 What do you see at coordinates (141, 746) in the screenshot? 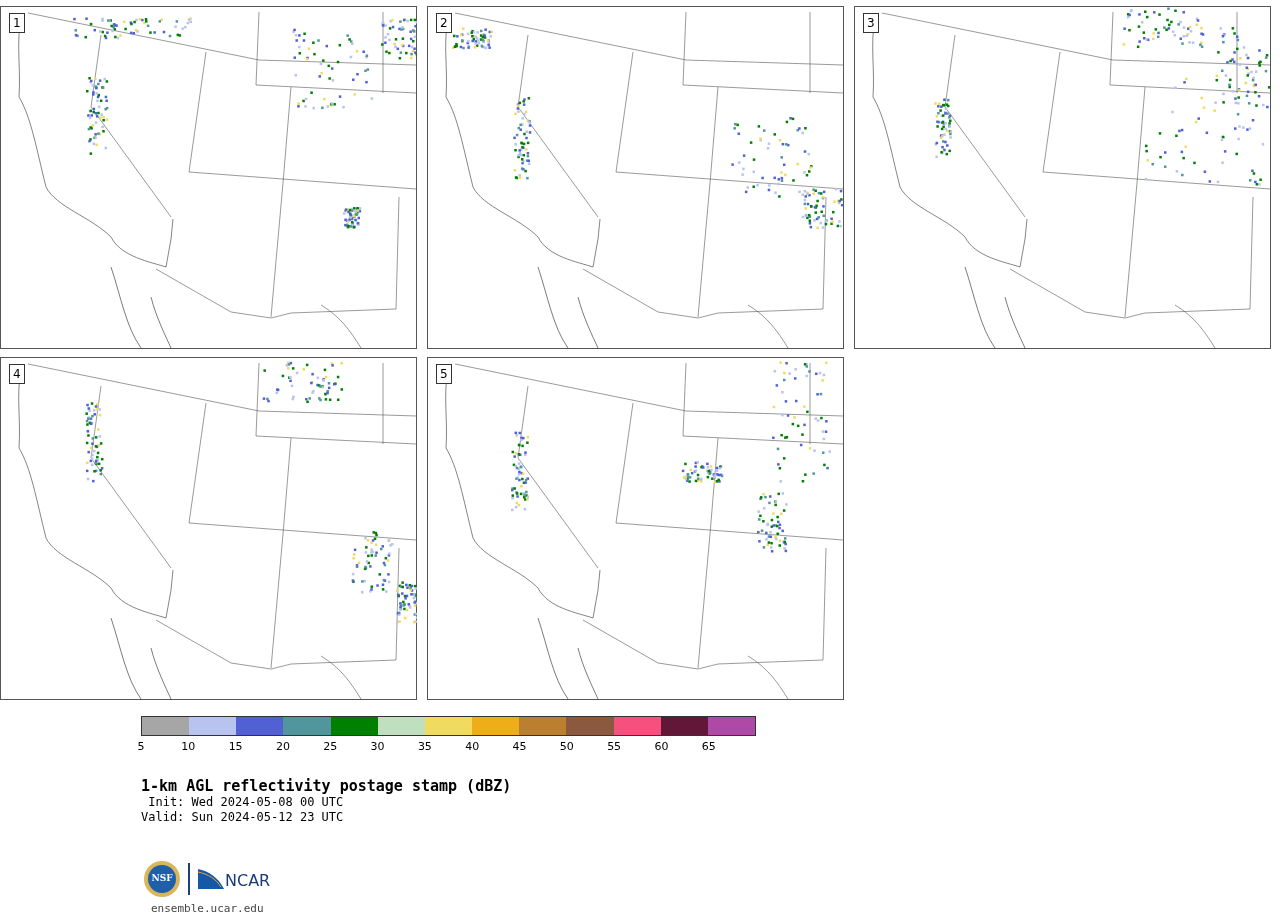
I see `tick-label: 5` at bounding box center [141, 746].